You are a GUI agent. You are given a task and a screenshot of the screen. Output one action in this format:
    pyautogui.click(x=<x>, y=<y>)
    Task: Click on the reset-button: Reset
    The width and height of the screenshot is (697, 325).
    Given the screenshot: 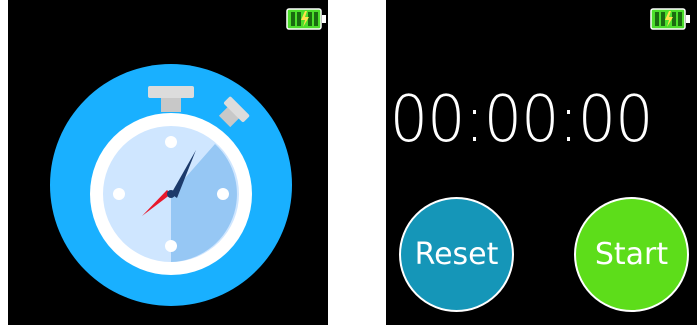 What is the action you would take?
    pyautogui.click(x=456, y=254)
    